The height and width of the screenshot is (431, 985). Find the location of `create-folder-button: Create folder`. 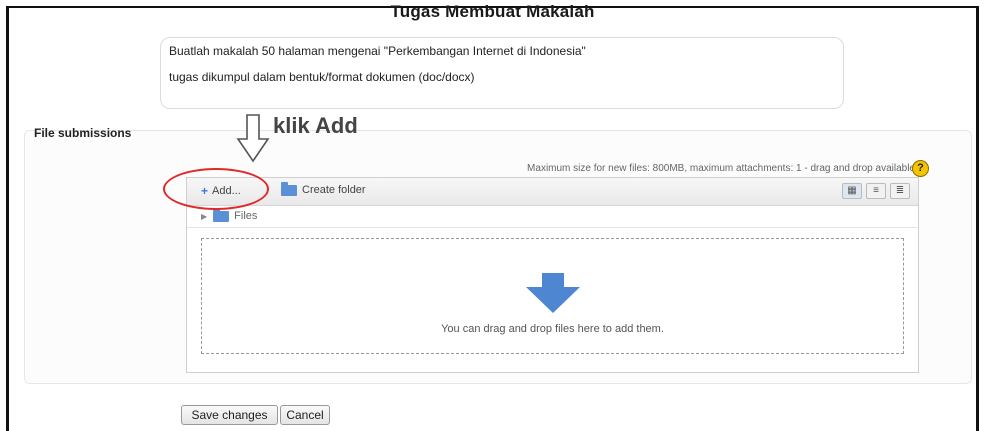

create-folder-button: Create folder is located at coordinates (323, 188).